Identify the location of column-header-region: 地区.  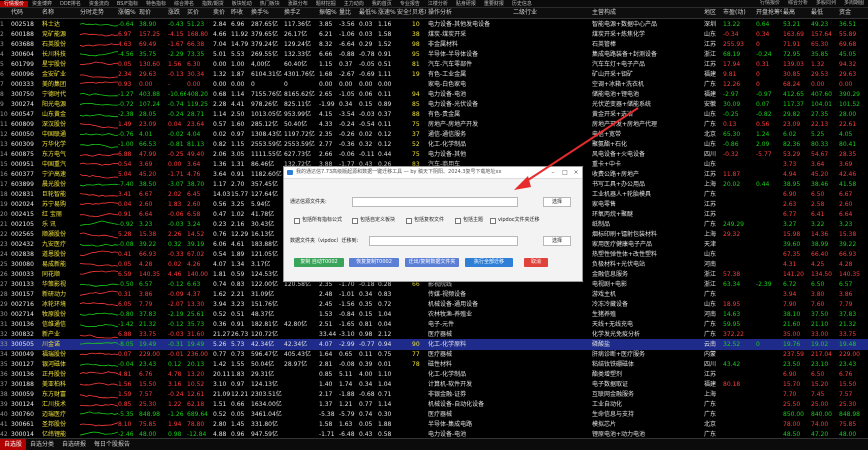
(713, 13).